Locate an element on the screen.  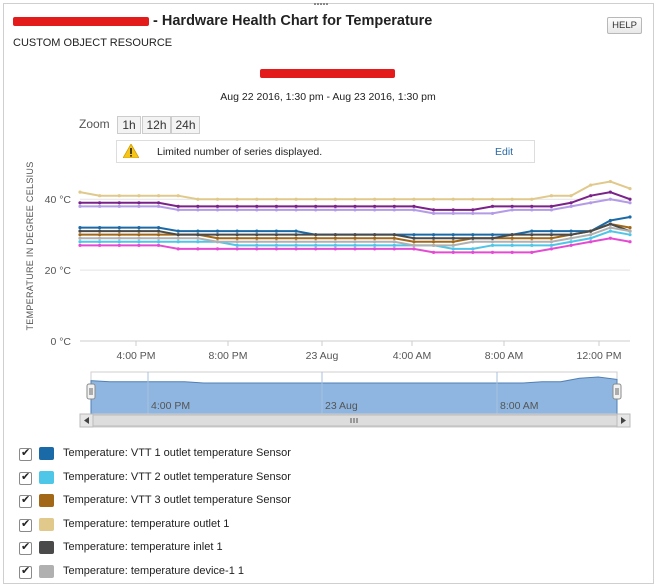
x-tick-label: 12:00 PM is located at coordinates (599, 356).